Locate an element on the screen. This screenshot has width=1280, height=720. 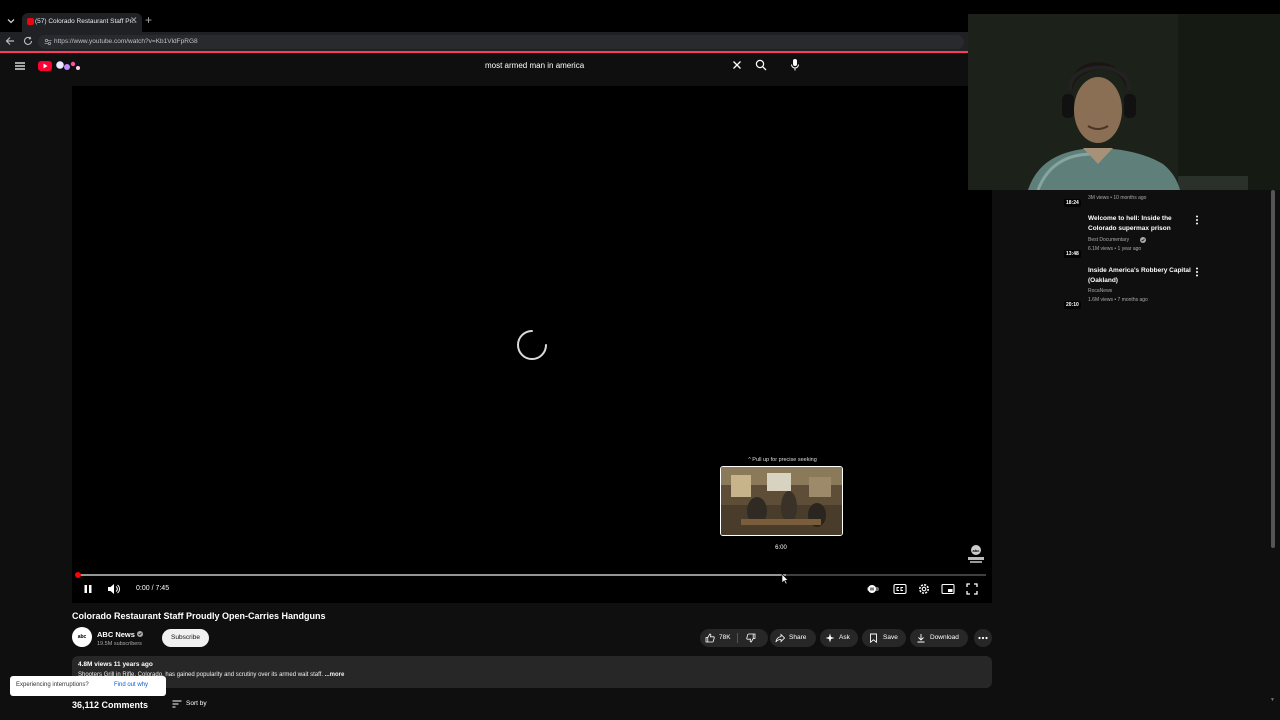
like-button: 78K is located at coordinates (725, 637).